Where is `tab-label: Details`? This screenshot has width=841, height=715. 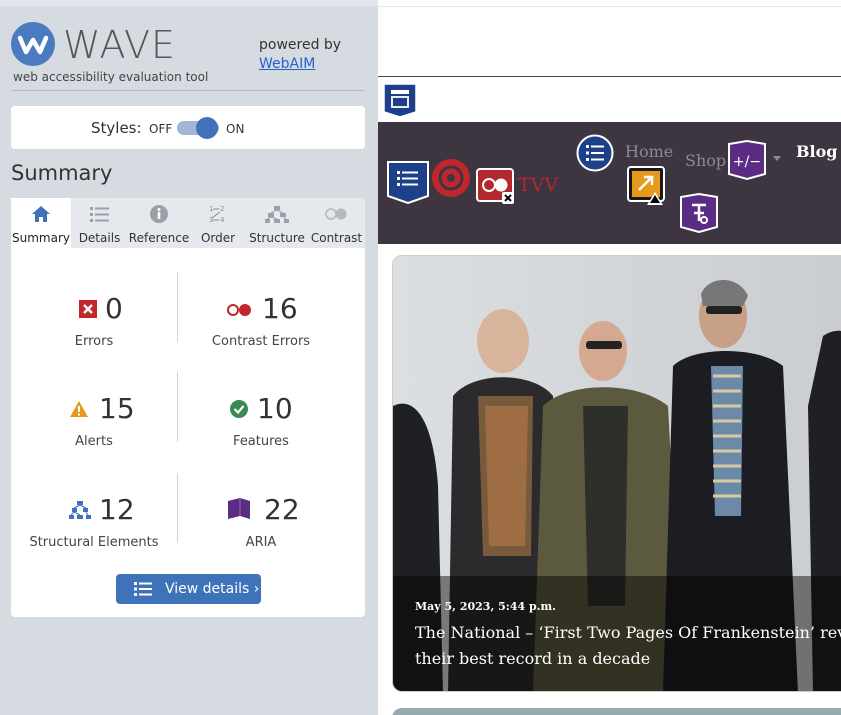
tab-label: Details is located at coordinates (99, 238).